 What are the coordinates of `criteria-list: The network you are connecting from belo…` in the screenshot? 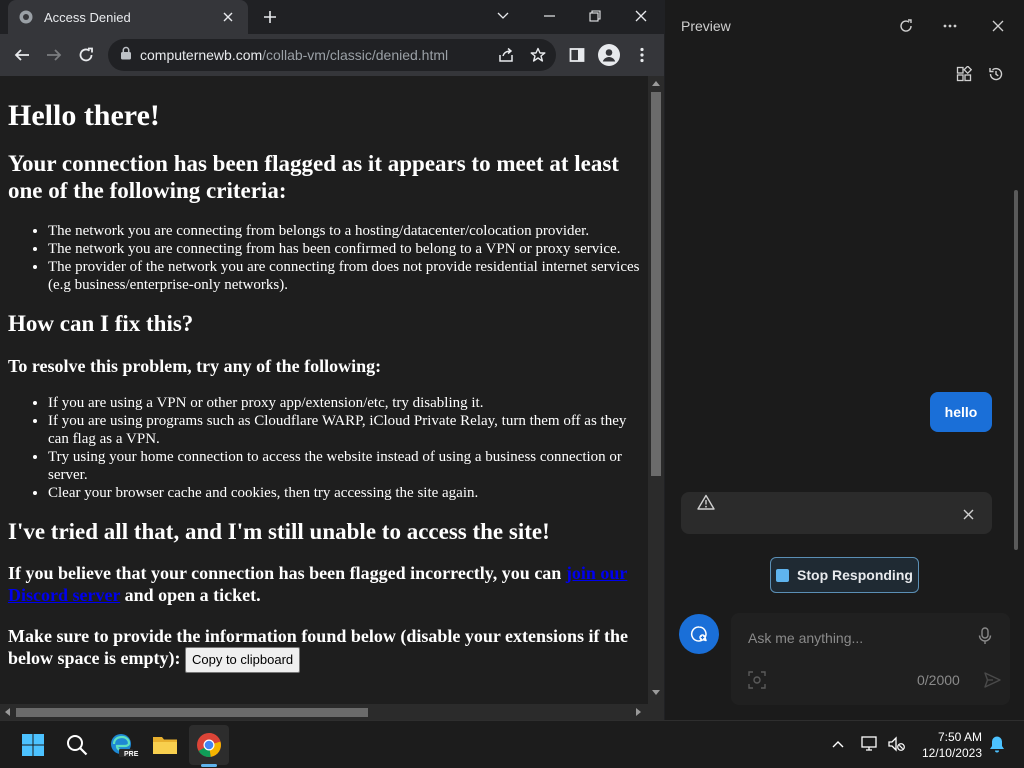 It's located at (344, 258).